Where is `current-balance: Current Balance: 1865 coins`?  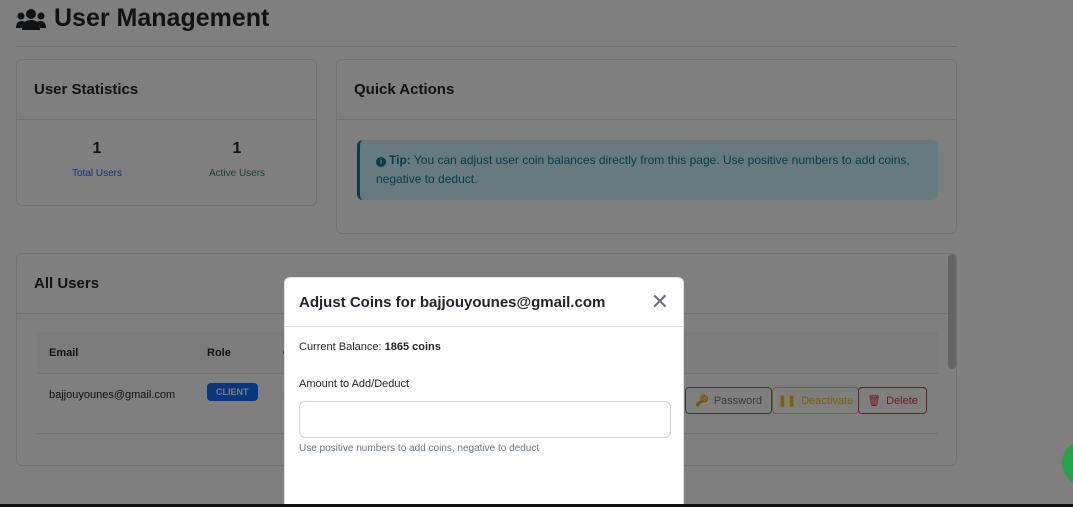 current-balance: Current Balance: 1865 coins is located at coordinates (370, 347).